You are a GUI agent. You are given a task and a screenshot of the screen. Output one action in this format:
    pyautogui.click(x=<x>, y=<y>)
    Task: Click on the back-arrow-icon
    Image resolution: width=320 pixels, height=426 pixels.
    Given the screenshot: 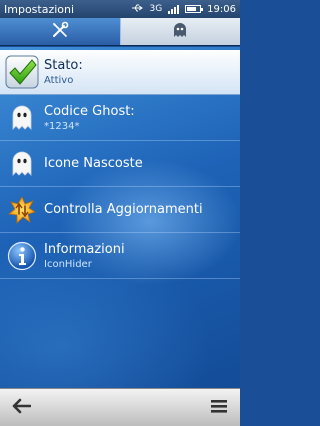 What is the action you would take?
    pyautogui.click(x=21, y=408)
    